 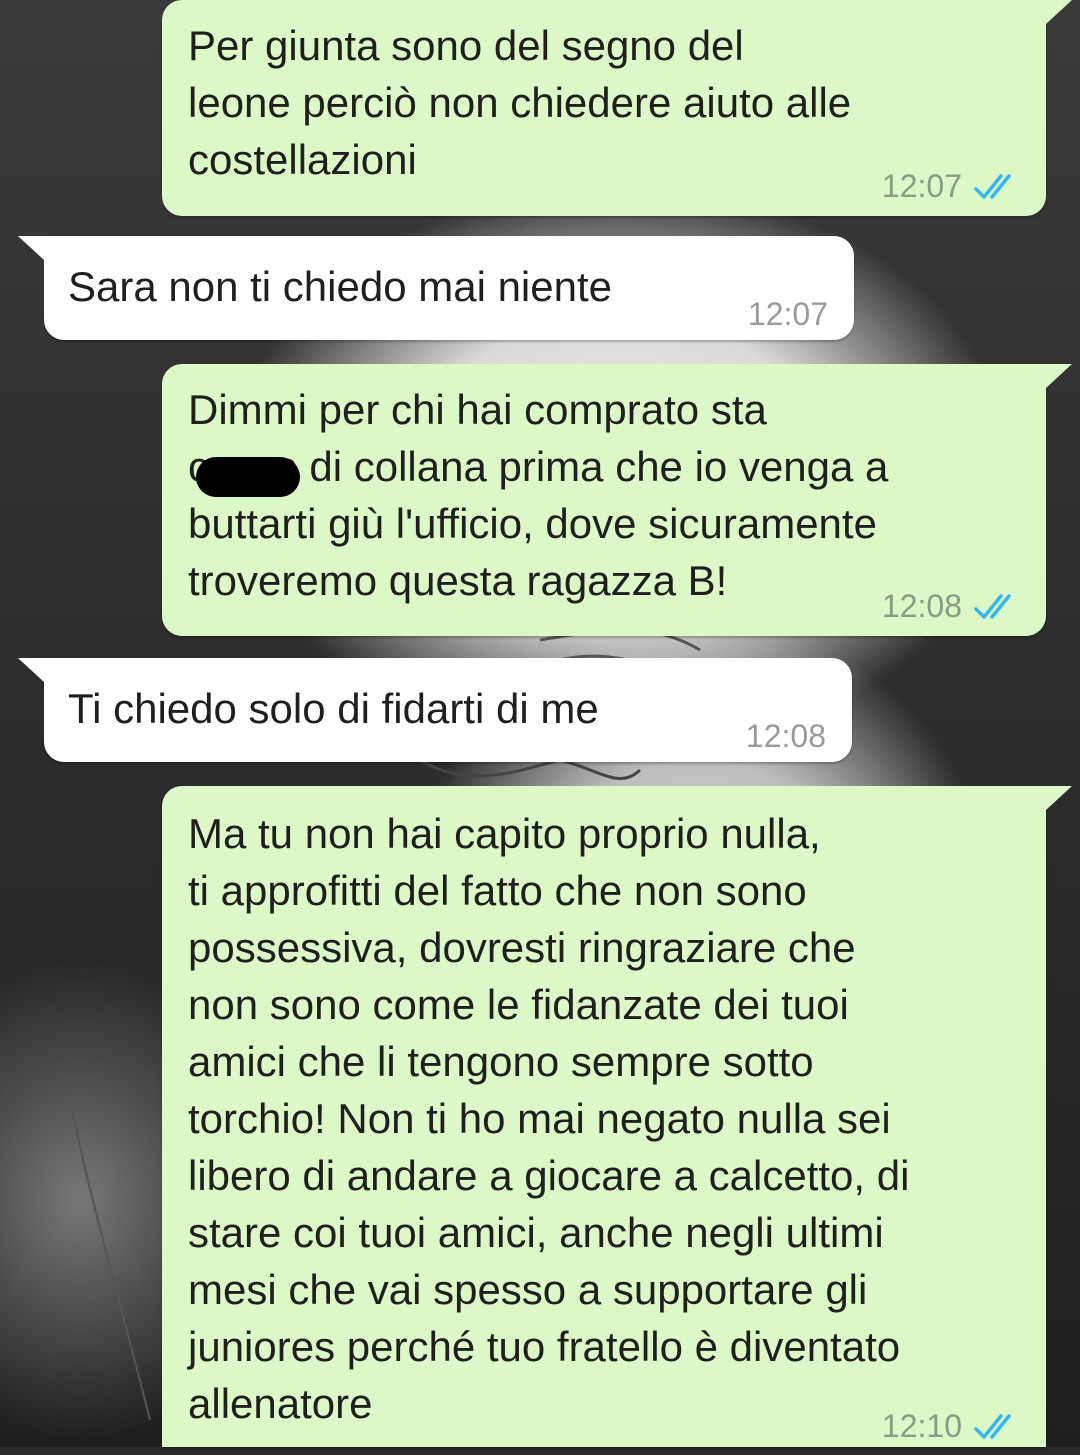 What do you see at coordinates (340, 286) in the screenshot?
I see `message-text: Sara non ti chiedo mai niente` at bounding box center [340, 286].